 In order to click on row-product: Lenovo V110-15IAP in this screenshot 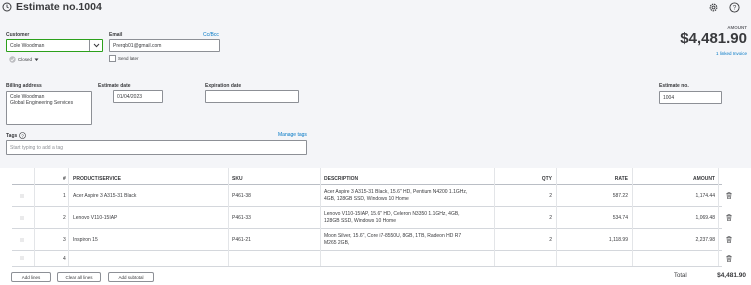, I will do `click(95, 218)`.